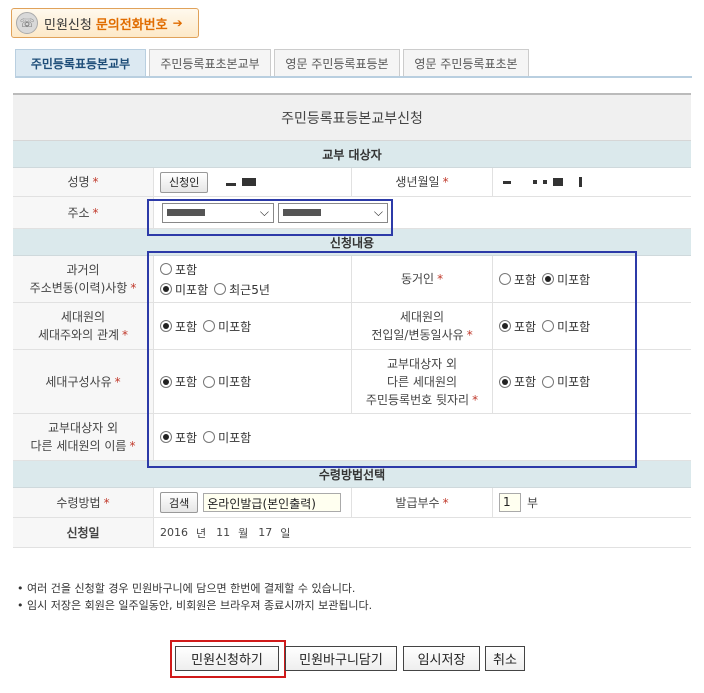 Image resolution: width=704 pixels, height=693 pixels. Describe the element at coordinates (83, 437) in the screenshot. I see `othername-label: 교부대상자 외 다른 세대원의 이름 *` at that location.